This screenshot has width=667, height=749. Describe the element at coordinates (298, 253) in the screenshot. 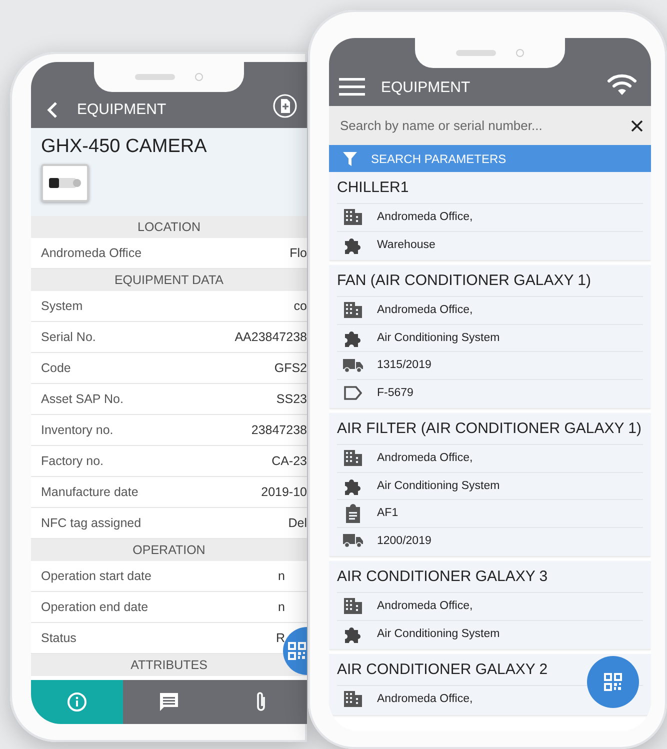

I see `field-value: Flo` at that location.